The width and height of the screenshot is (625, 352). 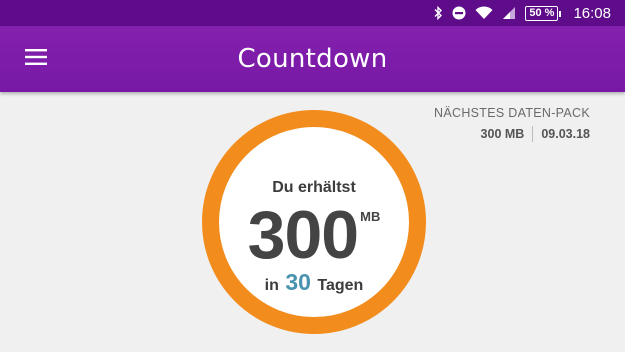 I want to click on status-bar: 50 % 16:08, so click(x=312, y=13).